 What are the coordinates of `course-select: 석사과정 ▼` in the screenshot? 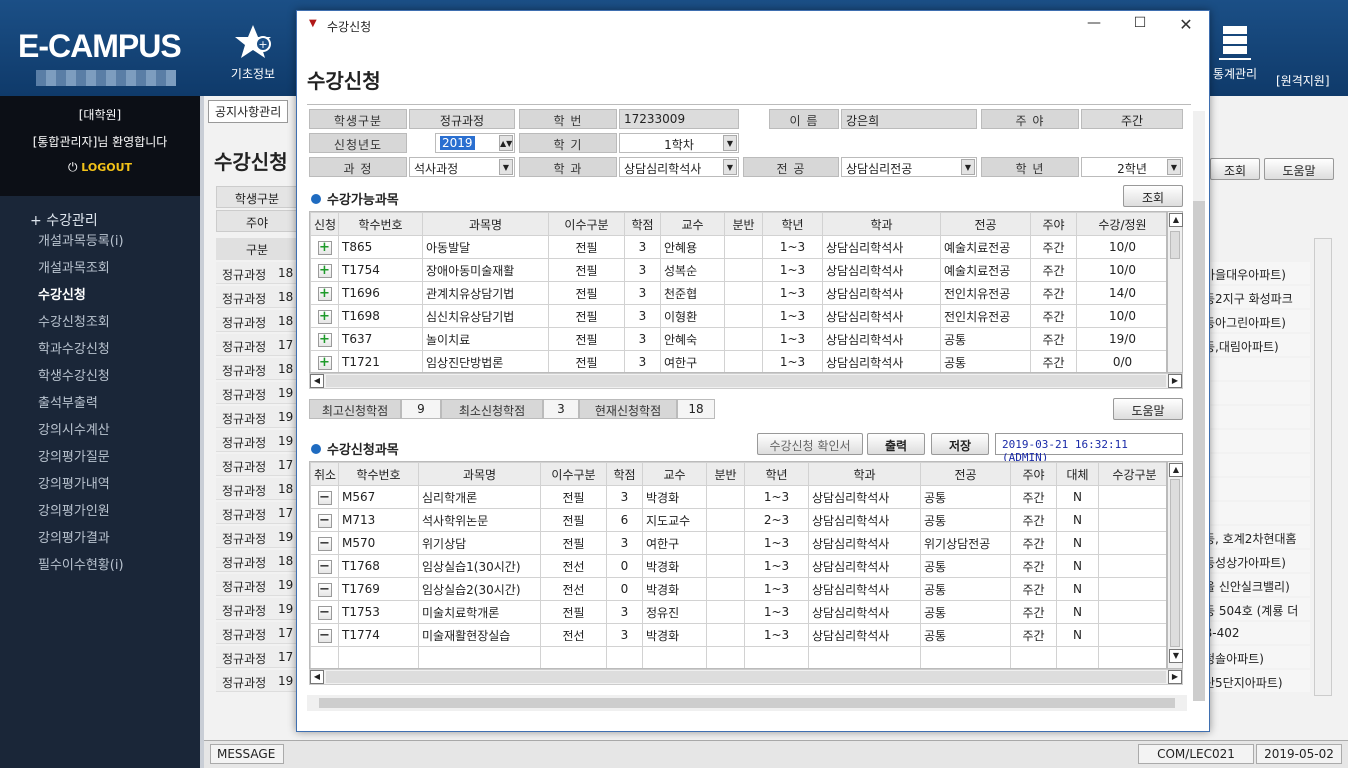 It's located at (462, 167).